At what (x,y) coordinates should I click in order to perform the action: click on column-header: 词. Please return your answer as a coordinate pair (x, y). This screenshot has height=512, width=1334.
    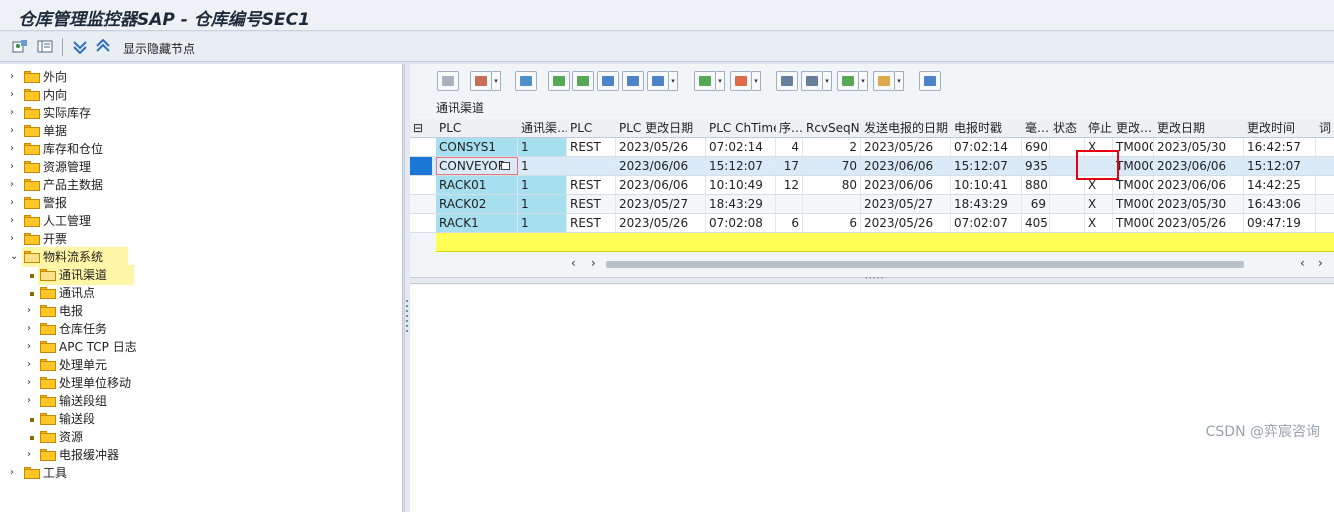
    Looking at the image, I should click on (1325, 128).